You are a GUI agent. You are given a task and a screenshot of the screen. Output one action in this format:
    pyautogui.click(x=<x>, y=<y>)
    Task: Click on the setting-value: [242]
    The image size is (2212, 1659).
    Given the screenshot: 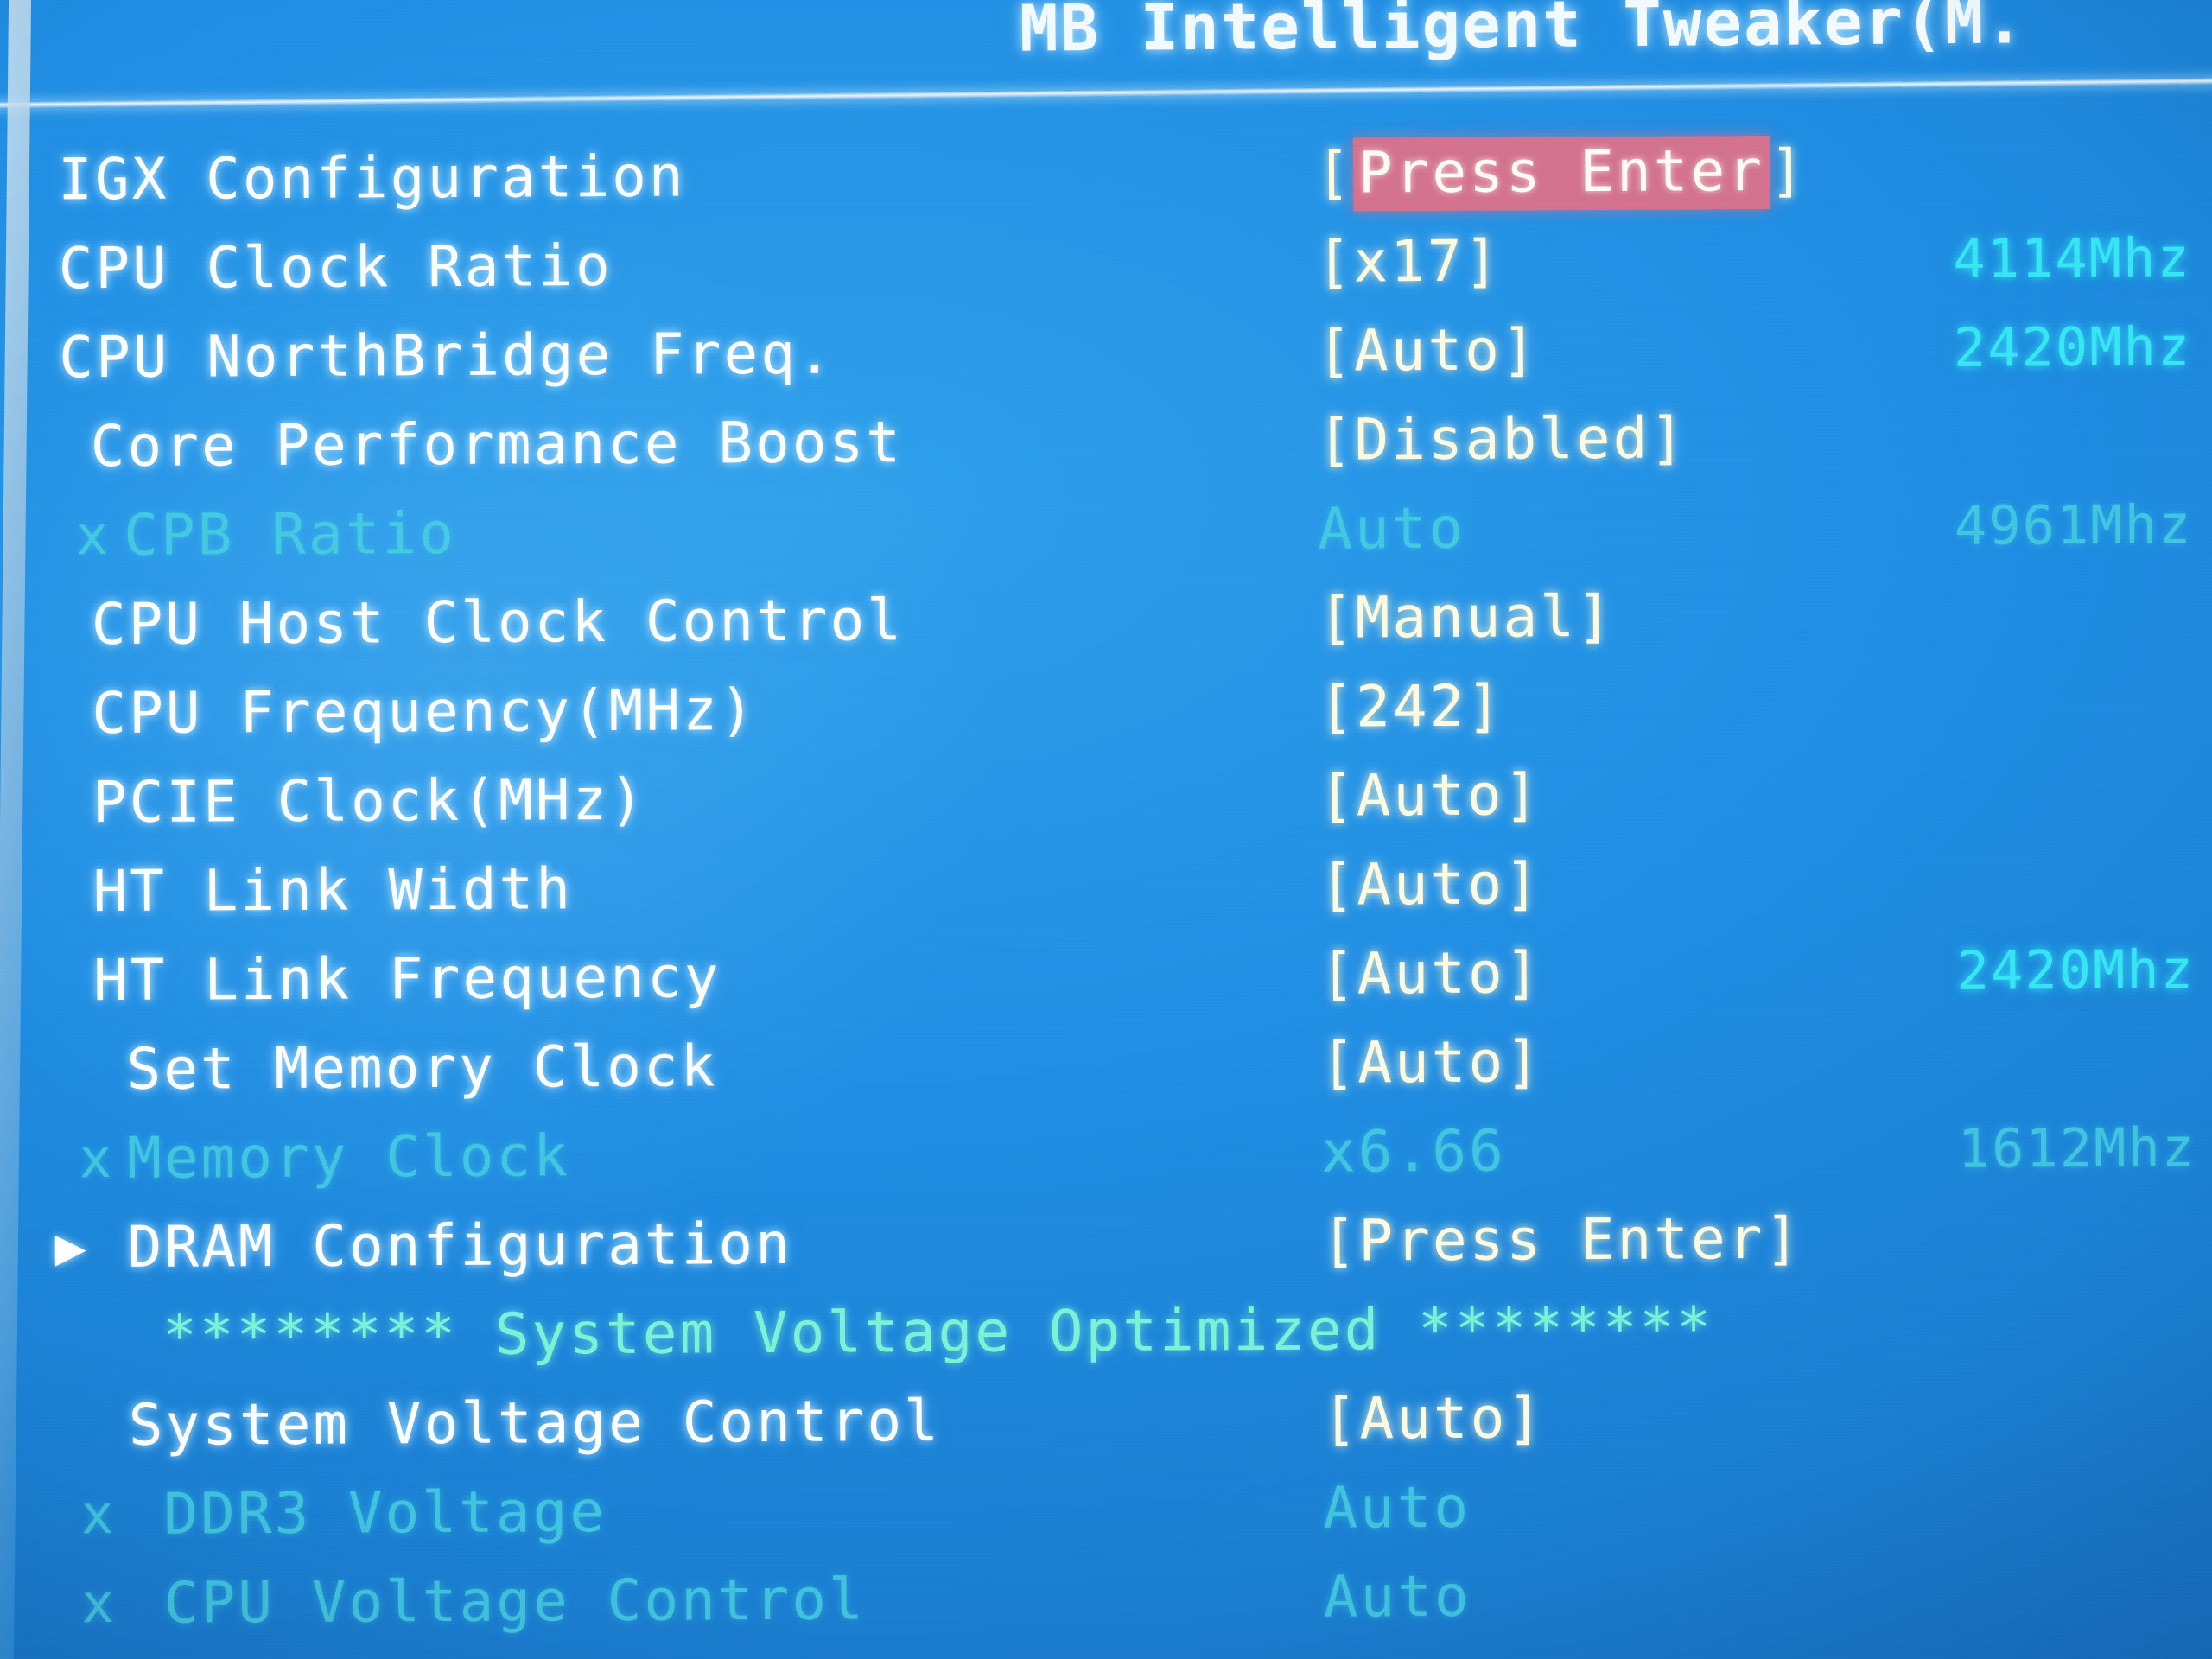 What is the action you would take?
    pyautogui.click(x=1411, y=707)
    